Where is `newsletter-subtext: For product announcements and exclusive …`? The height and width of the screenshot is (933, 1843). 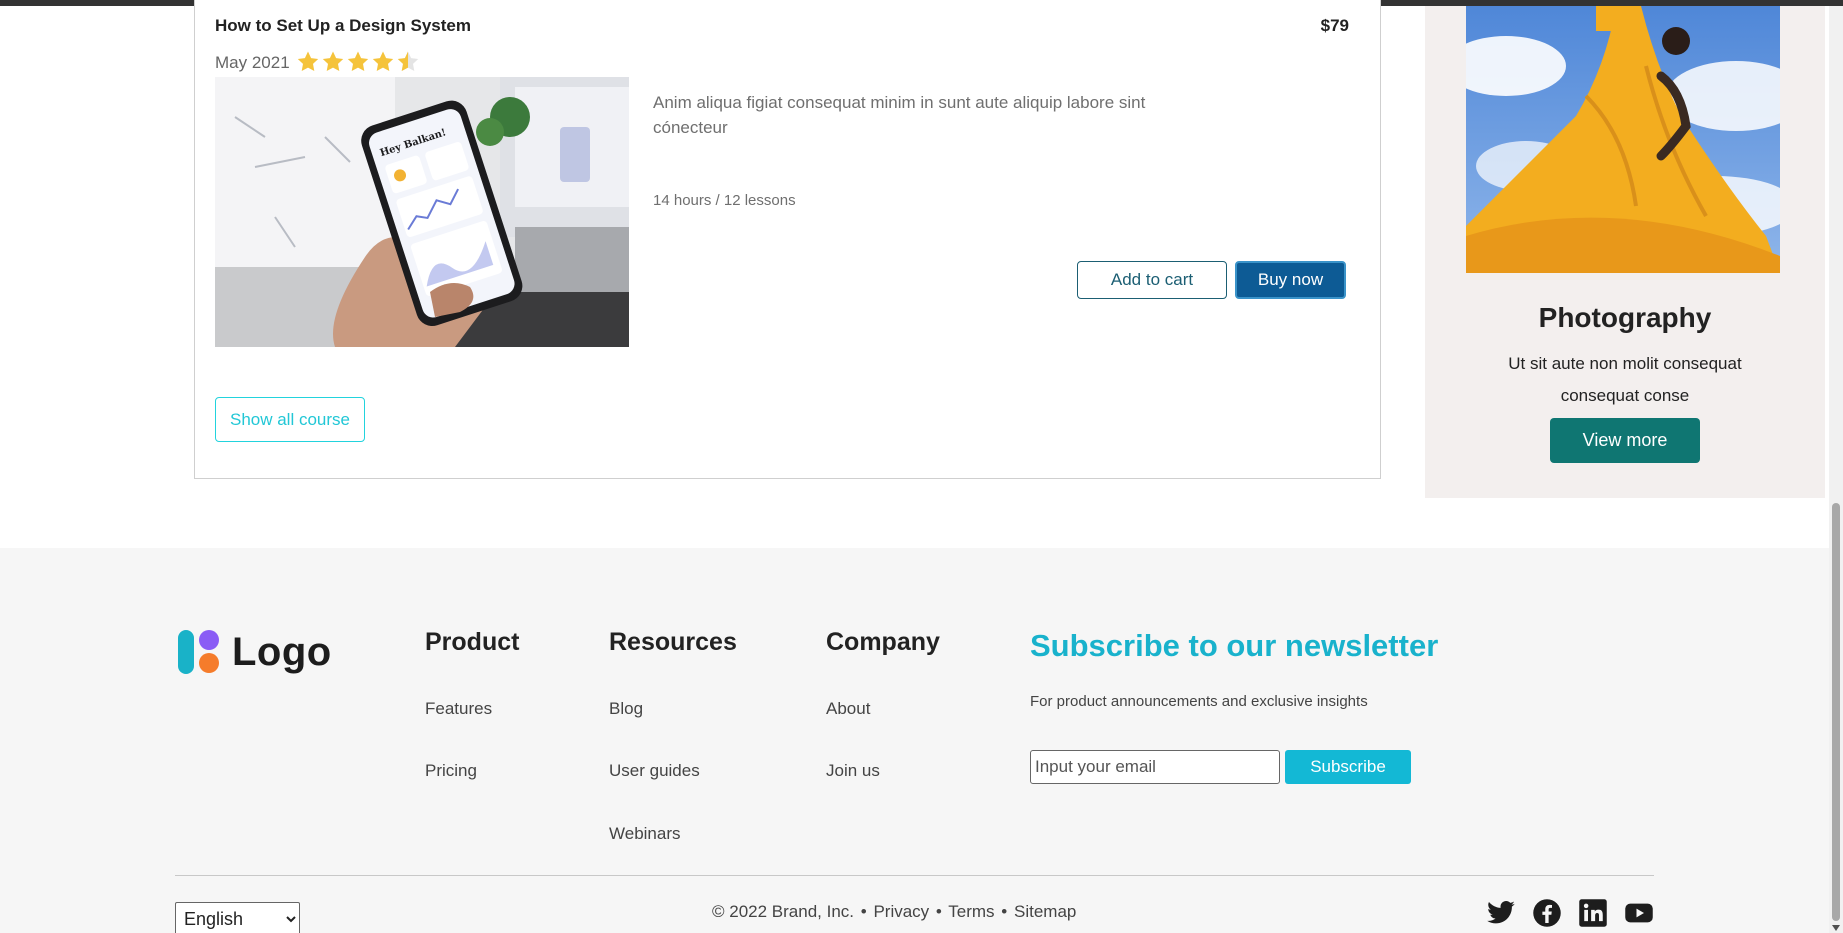 newsletter-subtext: For product announcements and exclusive … is located at coordinates (1199, 701).